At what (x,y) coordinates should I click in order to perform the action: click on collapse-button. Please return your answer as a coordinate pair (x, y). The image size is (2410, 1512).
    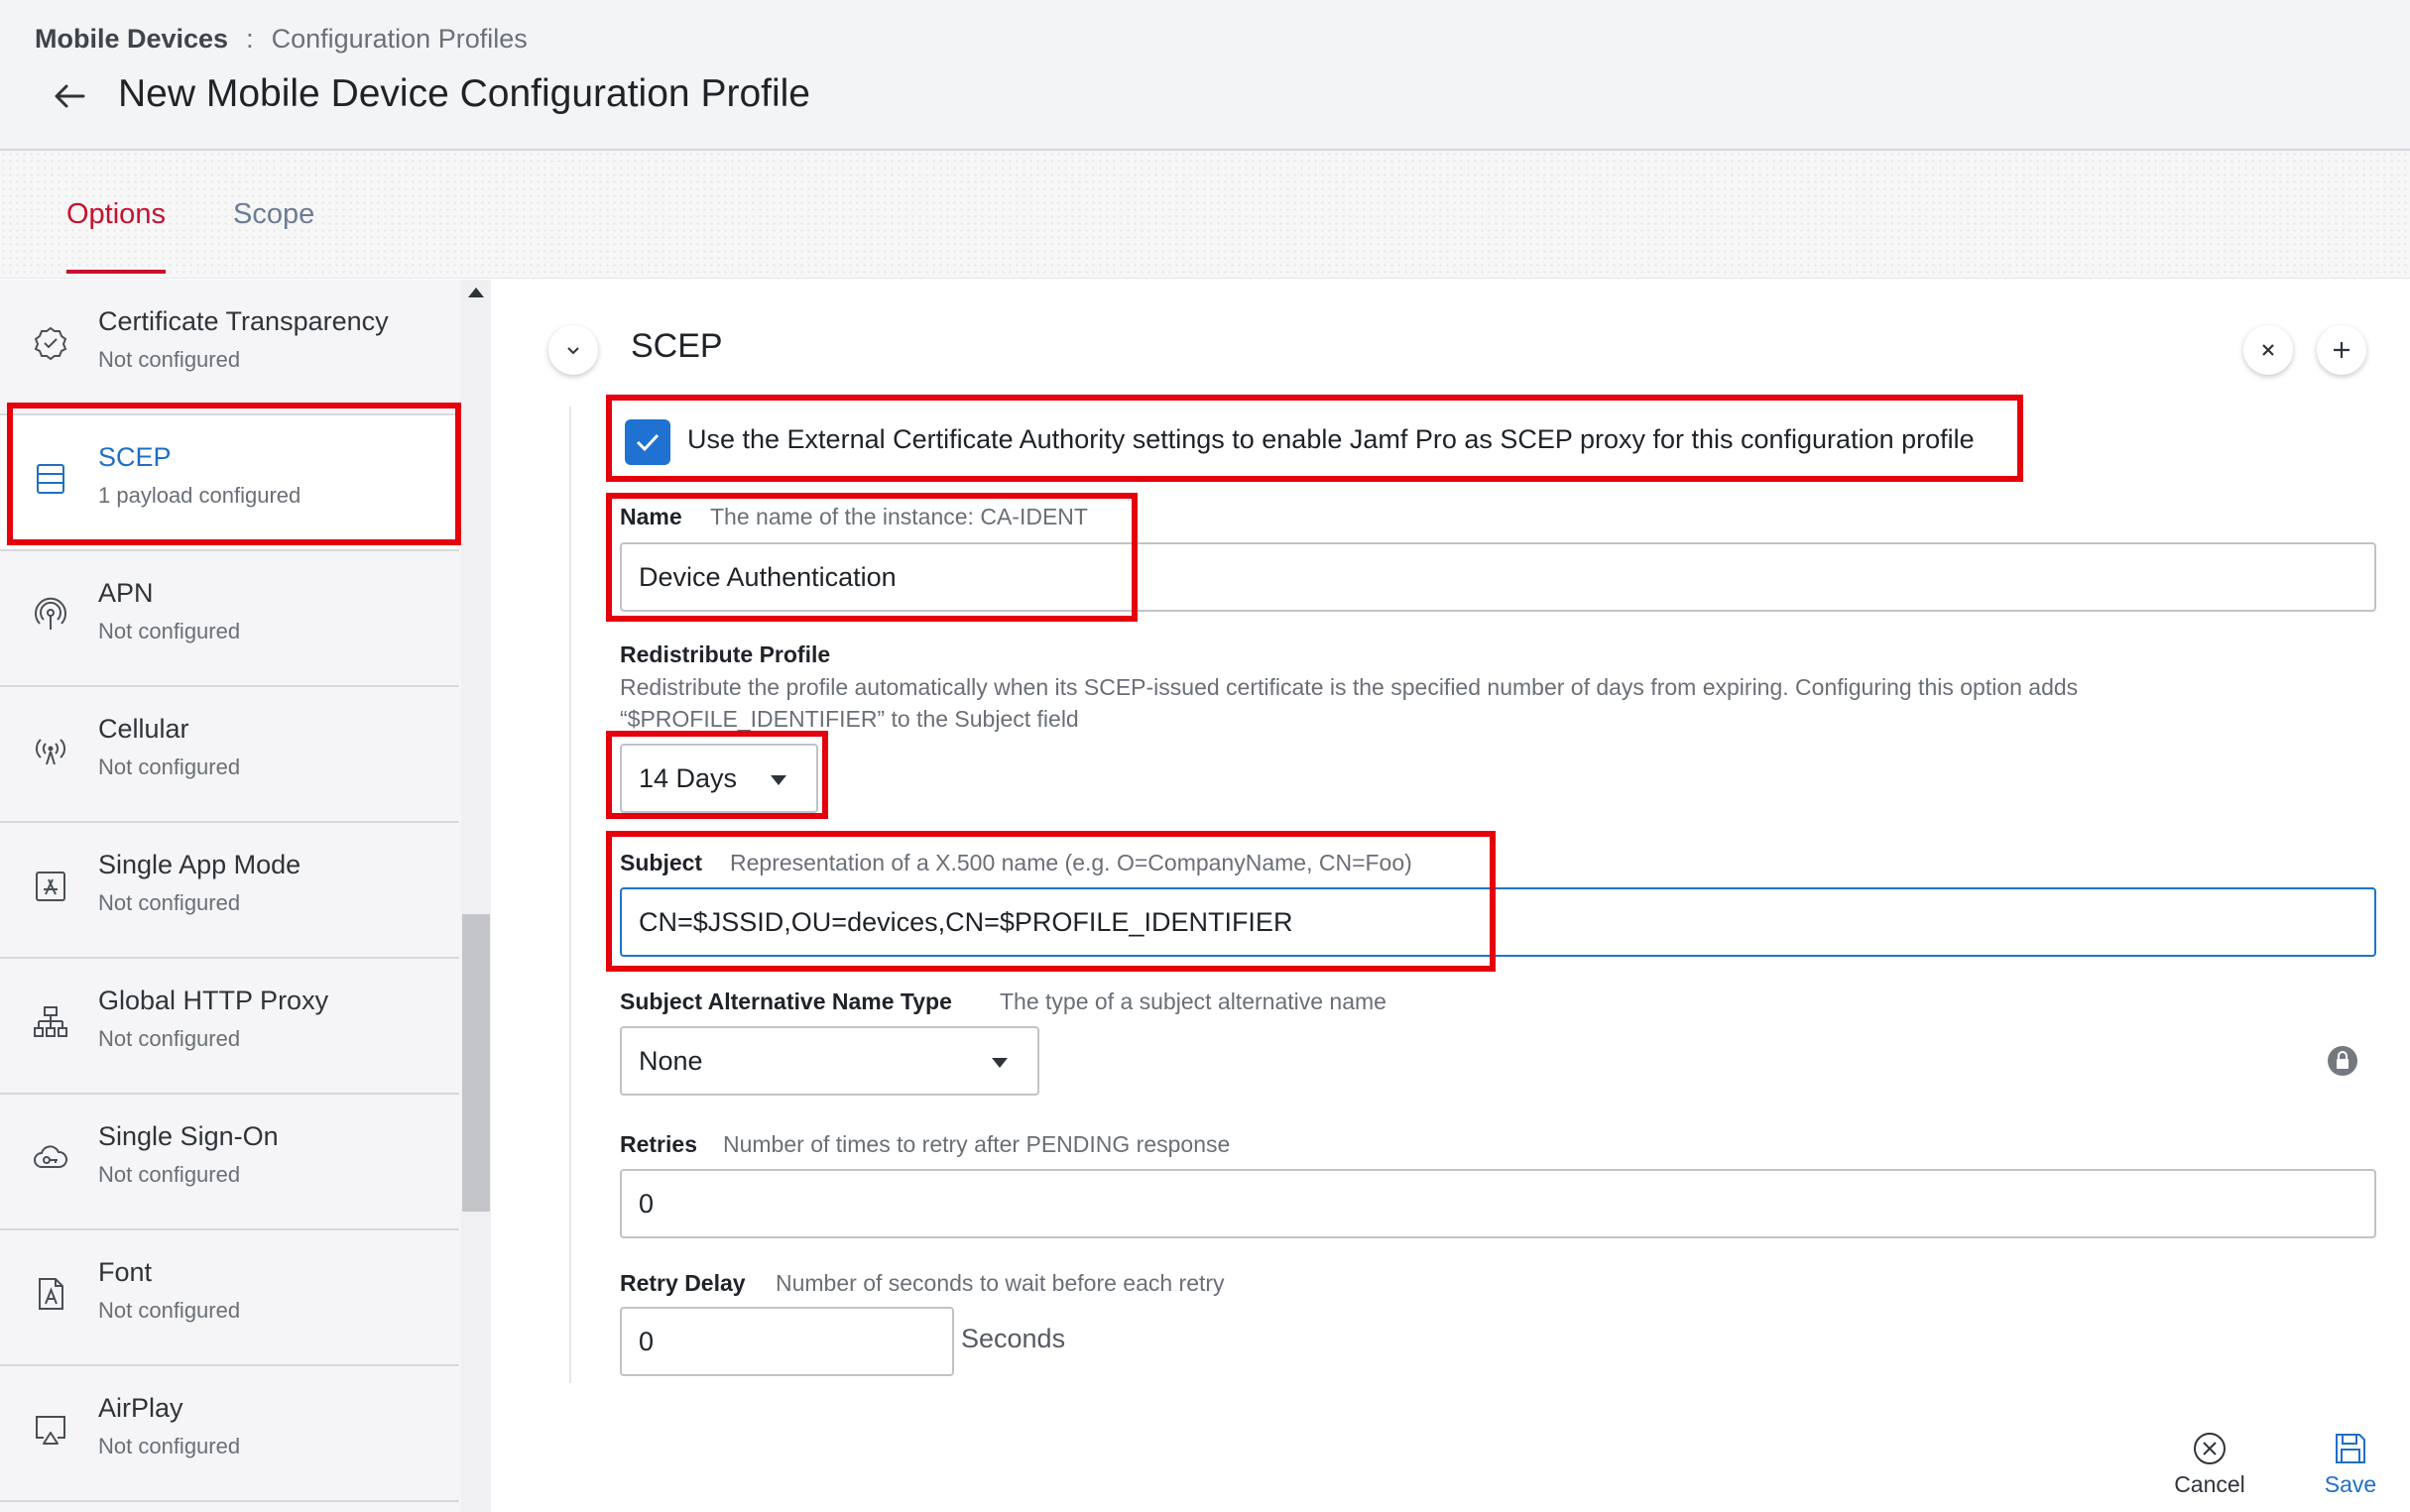
    Looking at the image, I should click on (573, 350).